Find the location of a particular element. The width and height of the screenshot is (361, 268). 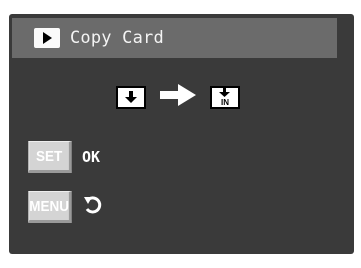

set-row: SET OK is located at coordinates (63, 157).